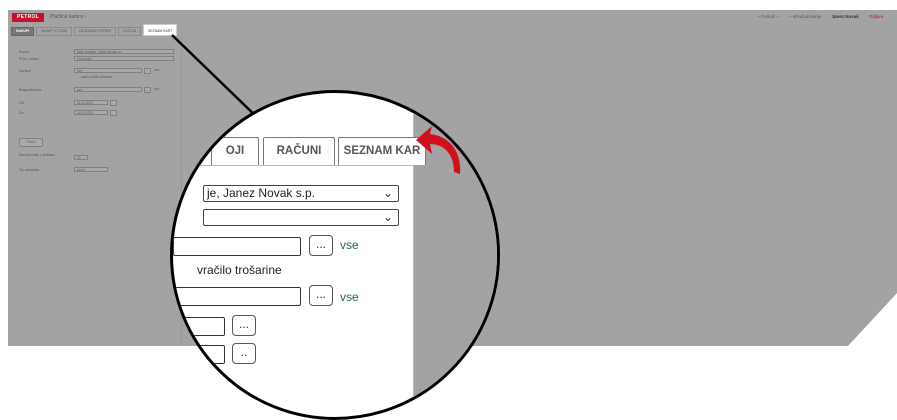  I want to click on magnified-kartica-vse-link: vse, so click(349, 245).